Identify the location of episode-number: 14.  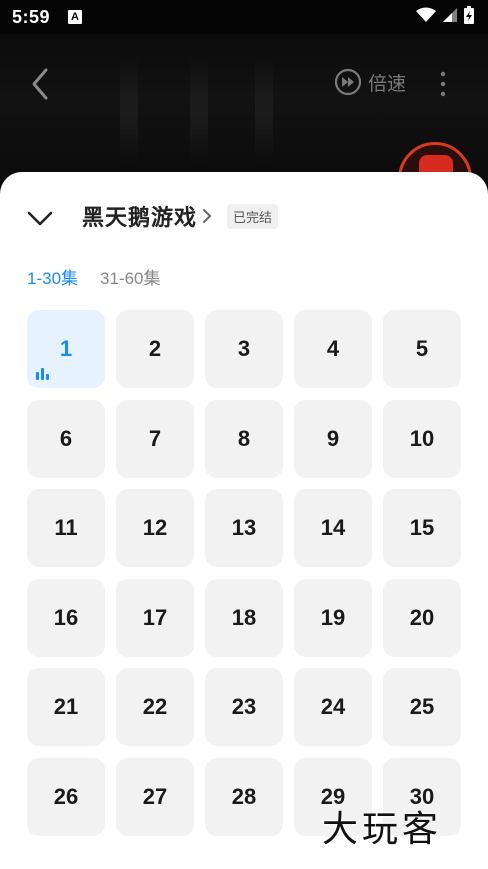
(333, 527).